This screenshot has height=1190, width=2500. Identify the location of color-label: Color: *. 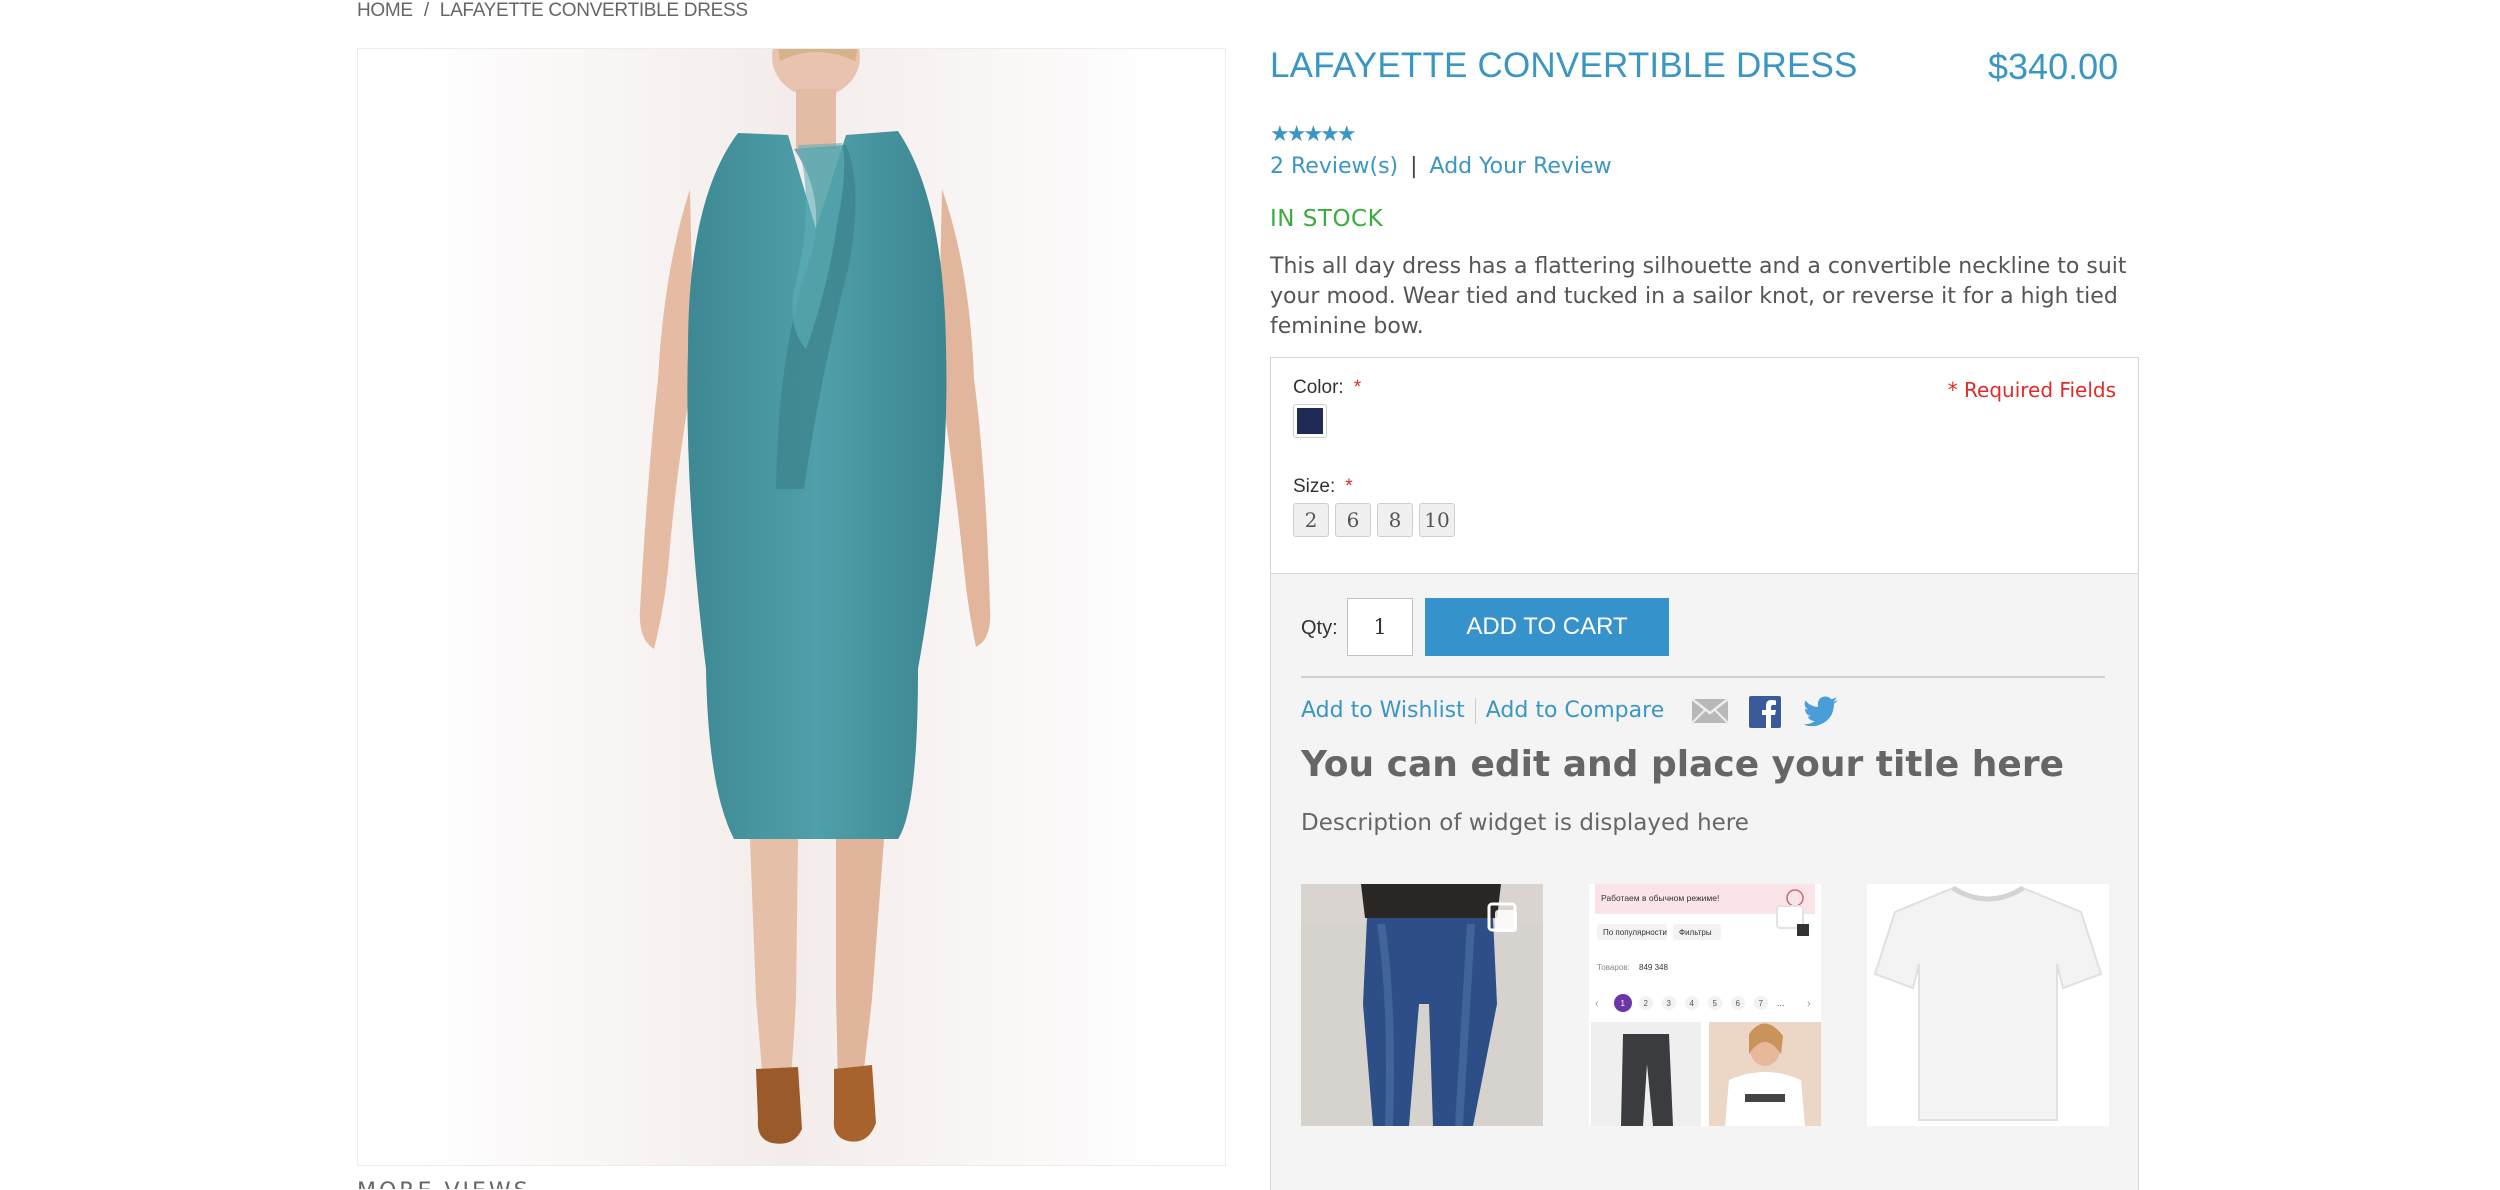
(1327, 387).